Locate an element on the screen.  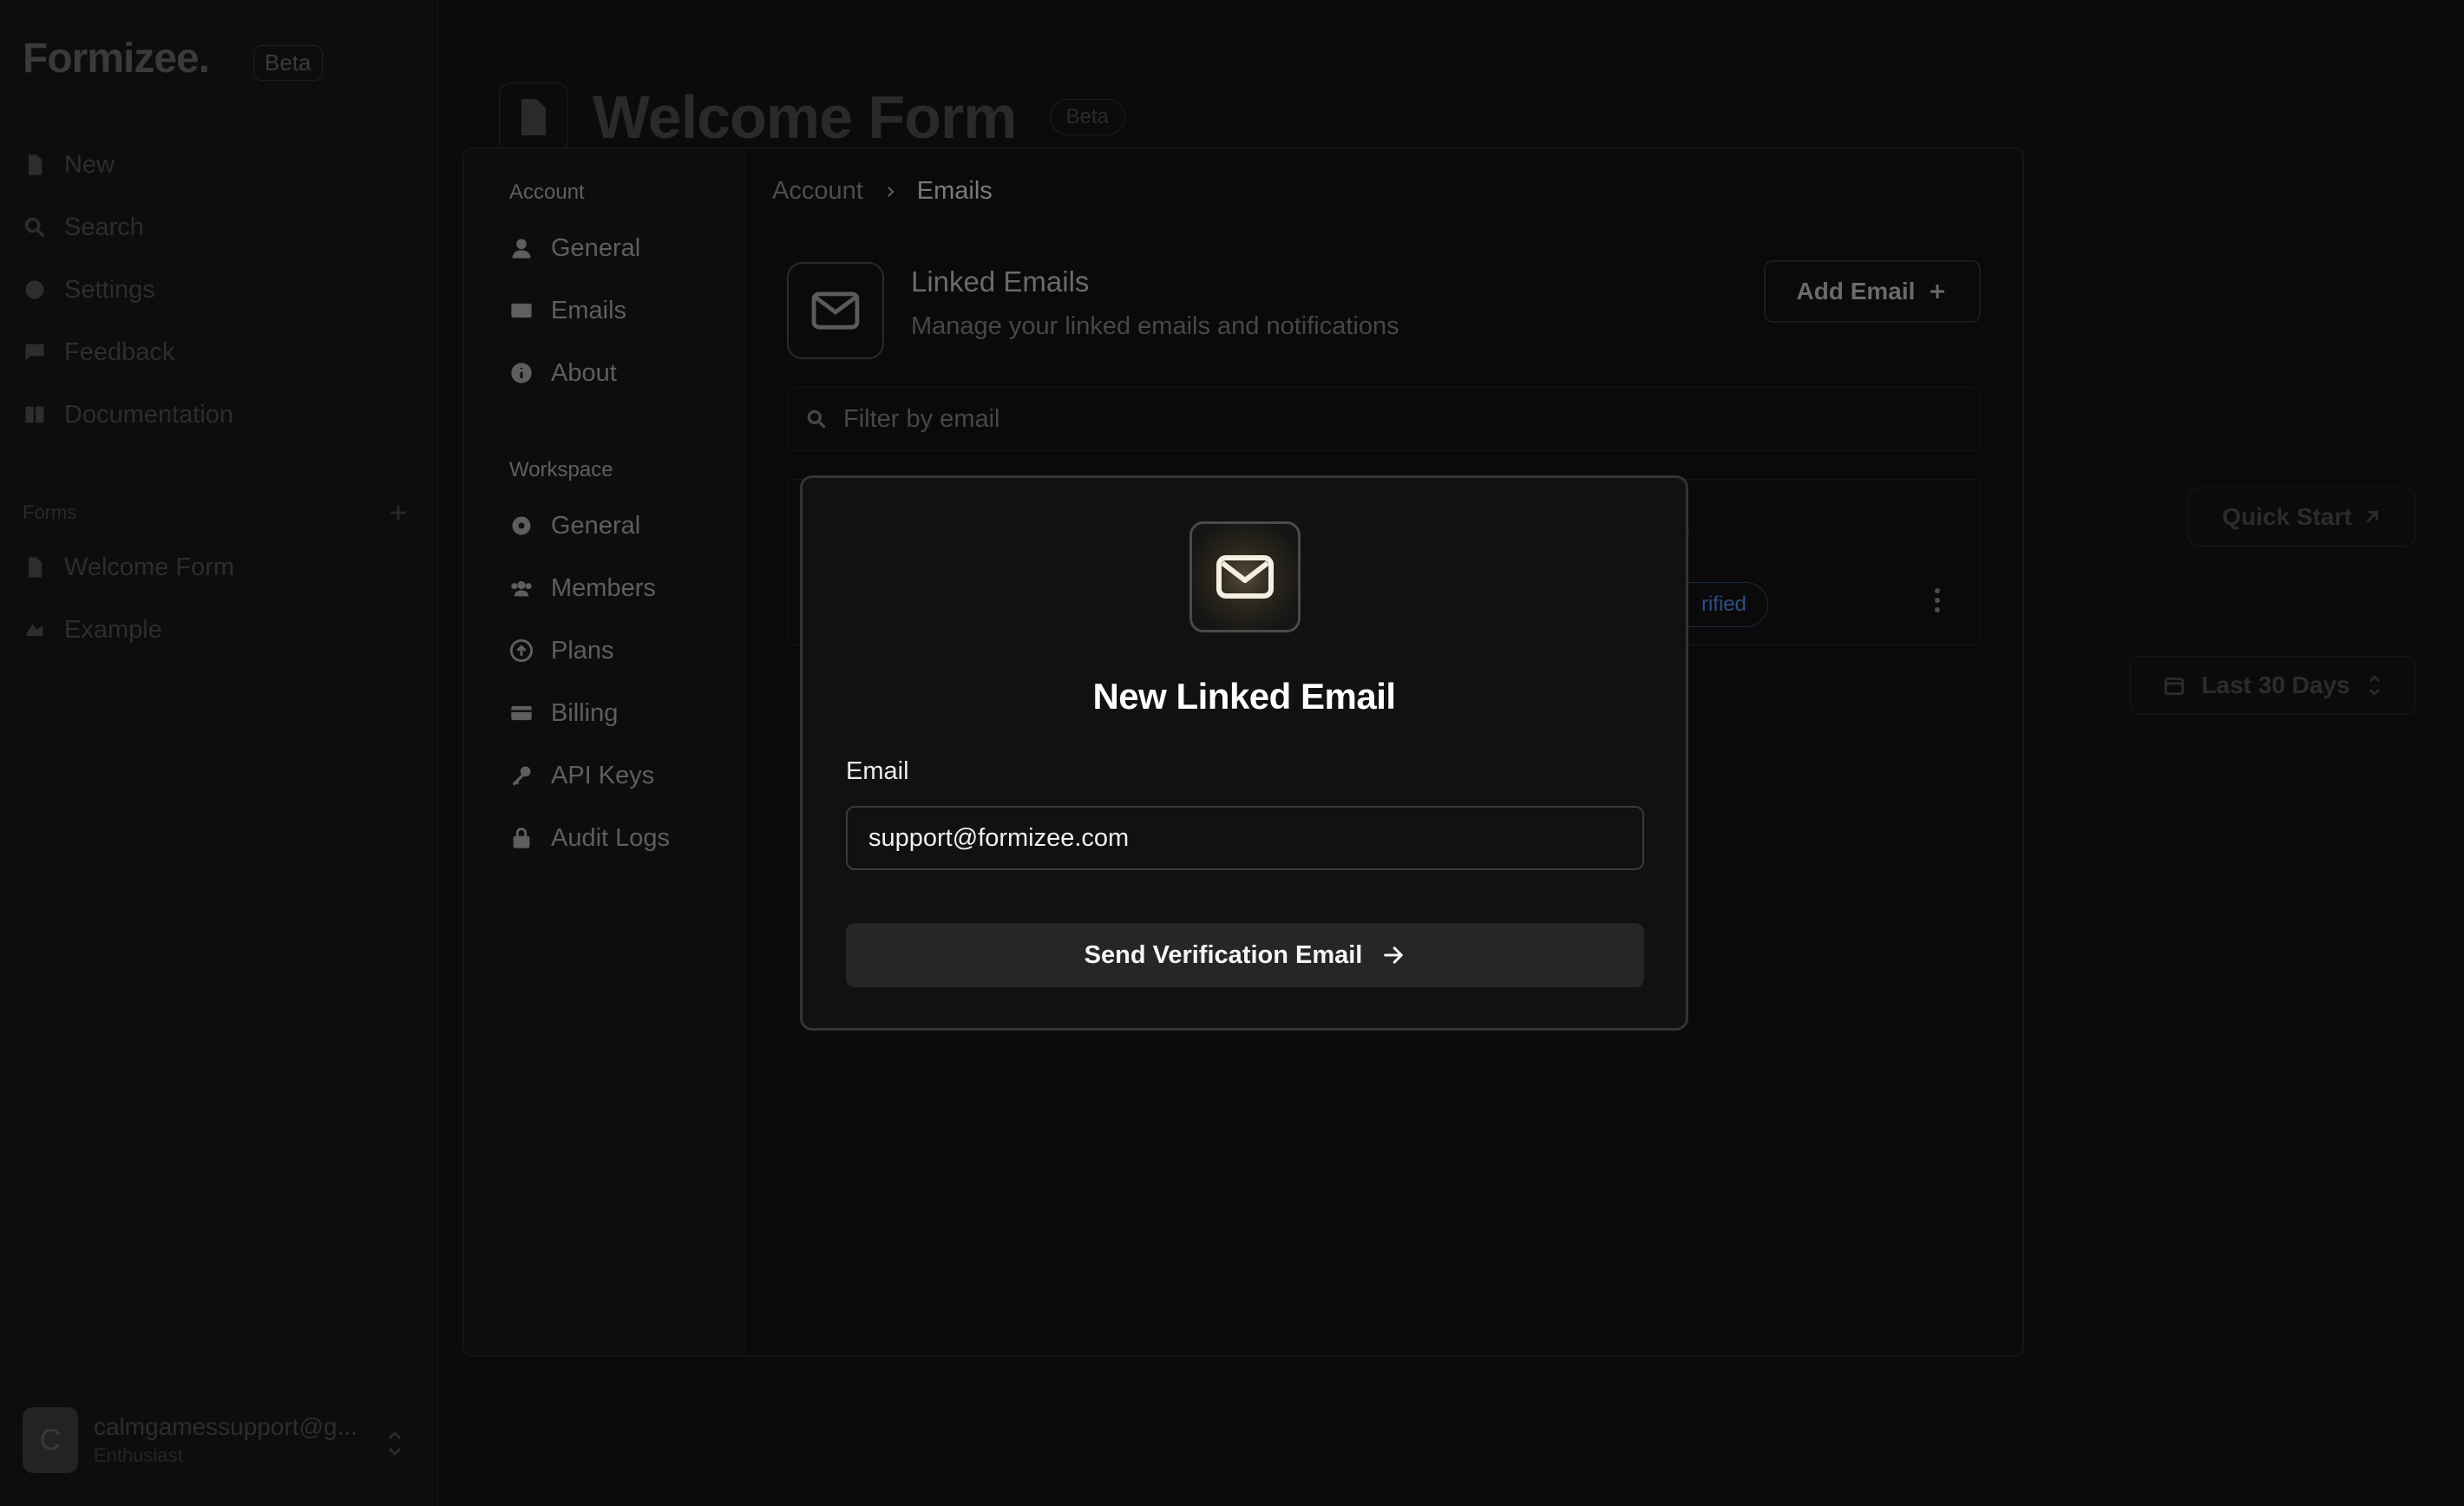
settings-item-plans: Plans is located at coordinates (561, 651).